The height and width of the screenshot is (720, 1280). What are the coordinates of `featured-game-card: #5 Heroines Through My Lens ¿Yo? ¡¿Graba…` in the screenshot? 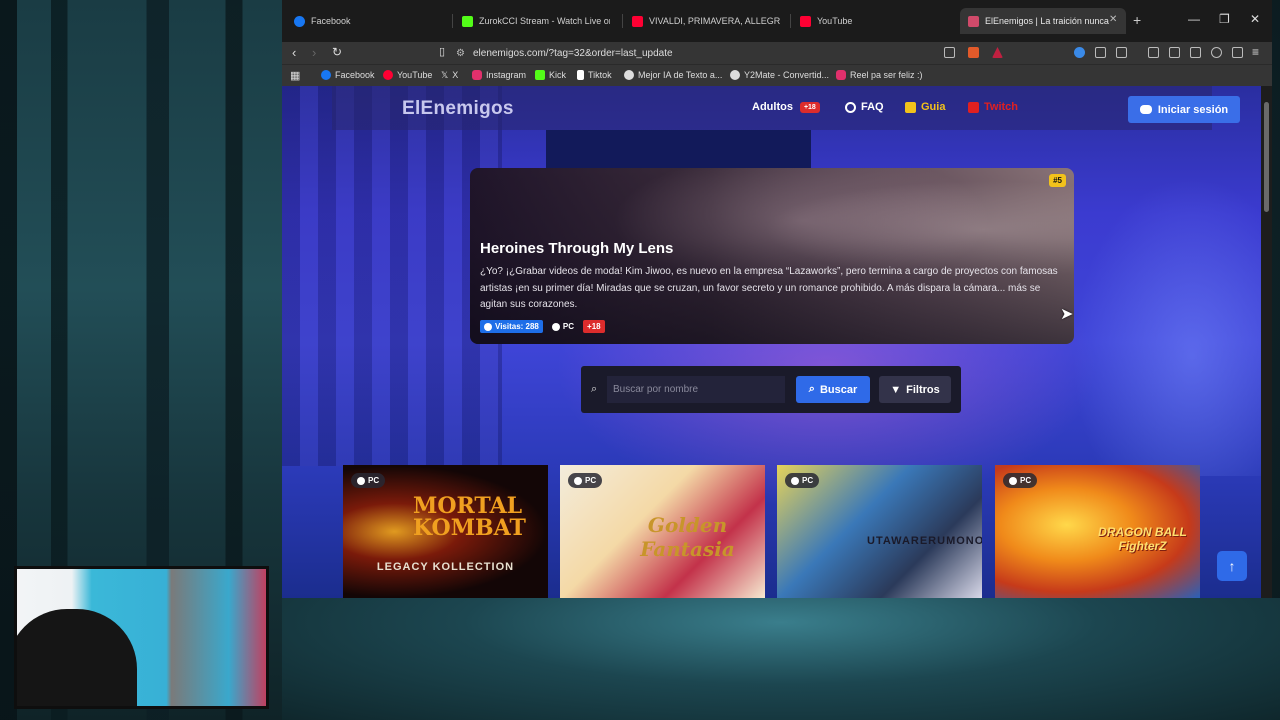 It's located at (772, 256).